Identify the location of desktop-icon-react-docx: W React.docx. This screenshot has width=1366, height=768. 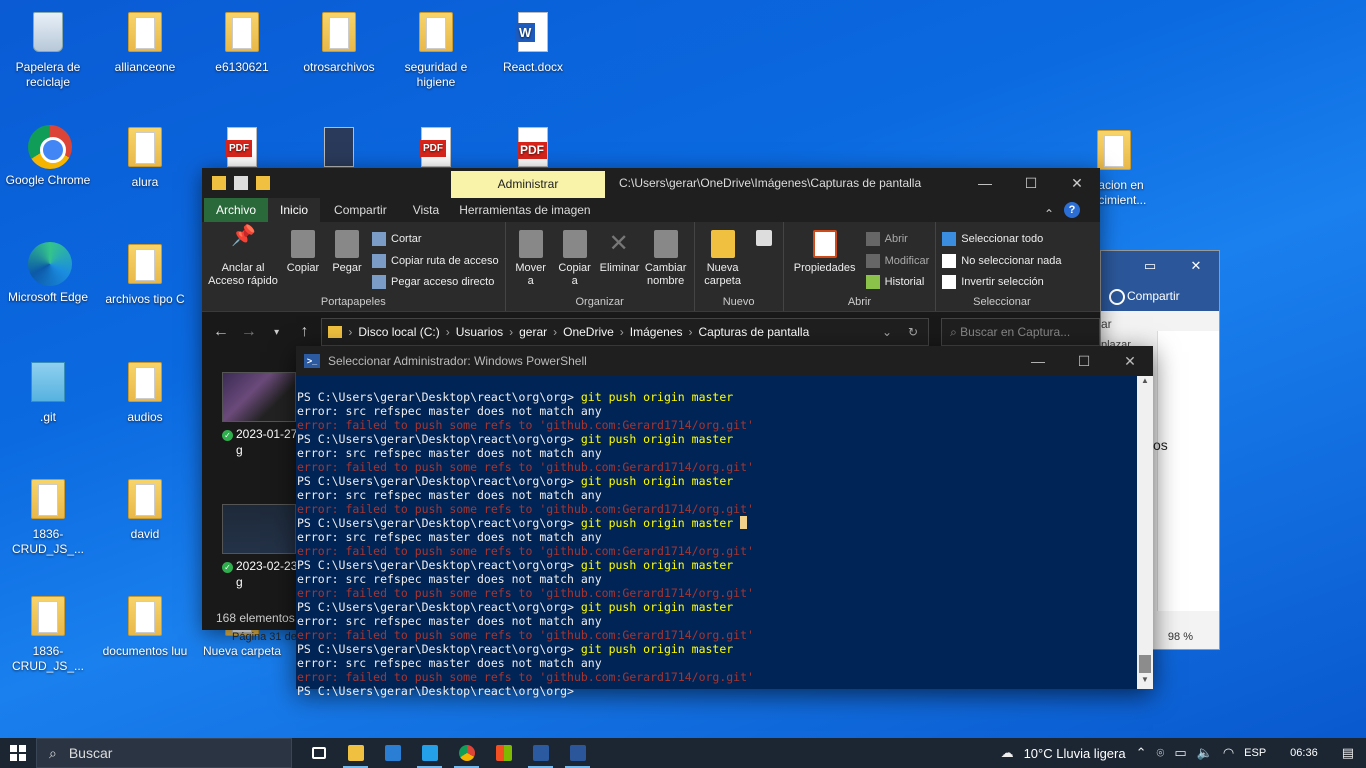
(533, 42).